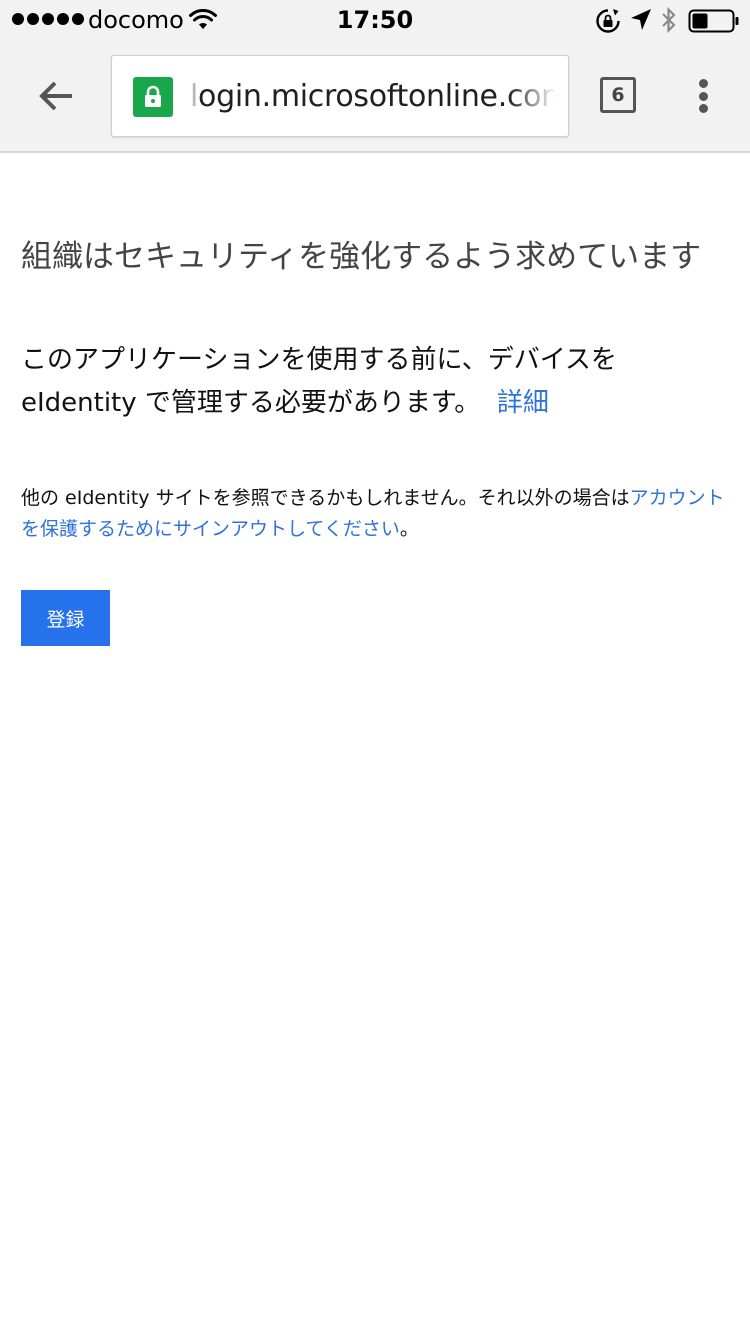  Describe the element at coordinates (538, 96) in the screenshot. I see `url-fade-overlay` at that location.